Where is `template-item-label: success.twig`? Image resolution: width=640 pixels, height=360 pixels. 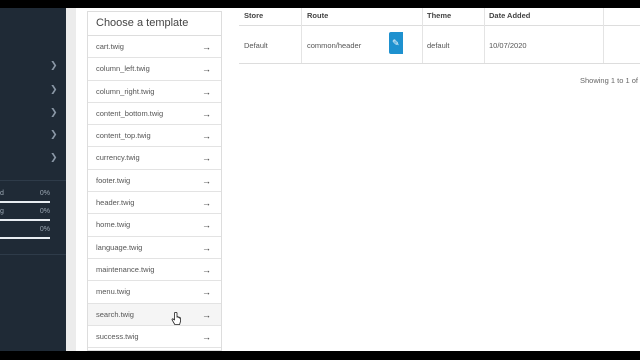 template-item-label: success.twig is located at coordinates (117, 336).